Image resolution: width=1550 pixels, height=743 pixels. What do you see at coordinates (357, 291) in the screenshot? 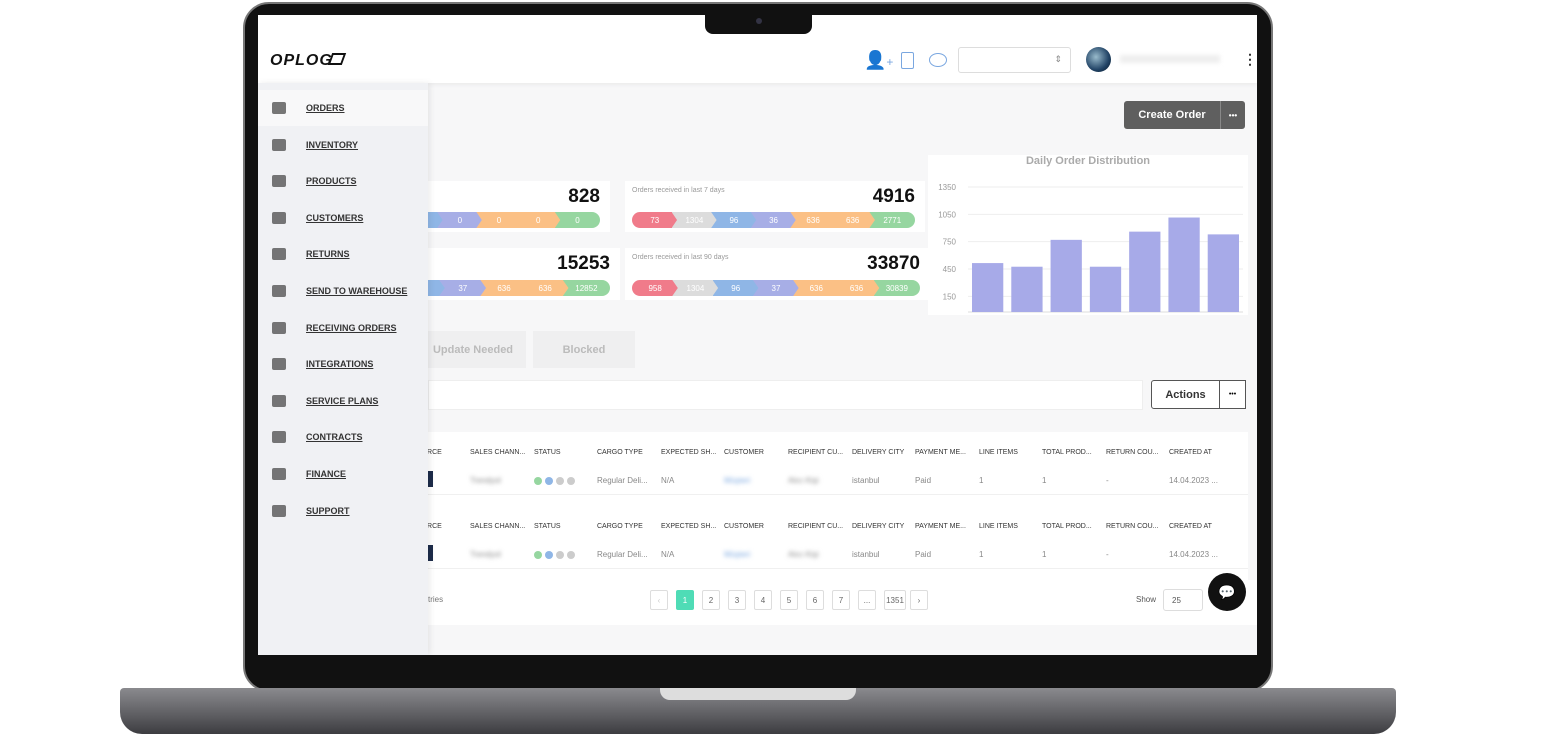
I see `sidebar-item-label: SEND TO WAREHOUSE` at bounding box center [357, 291].